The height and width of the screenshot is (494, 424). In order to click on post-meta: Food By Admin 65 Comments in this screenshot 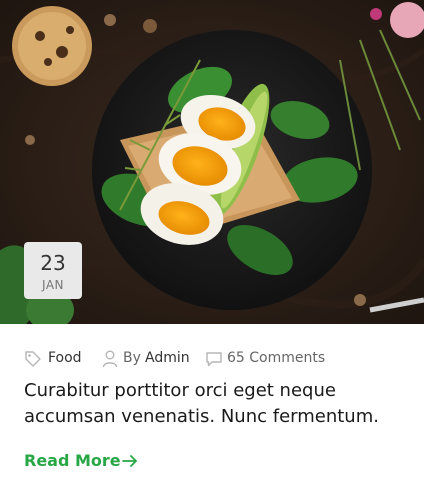, I will do `click(219, 358)`.